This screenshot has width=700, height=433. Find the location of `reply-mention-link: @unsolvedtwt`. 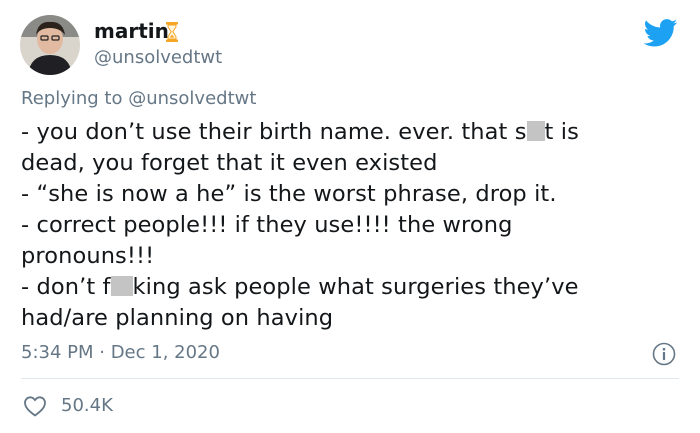

reply-mention-link: @unsolvedtwt is located at coordinates (192, 98).